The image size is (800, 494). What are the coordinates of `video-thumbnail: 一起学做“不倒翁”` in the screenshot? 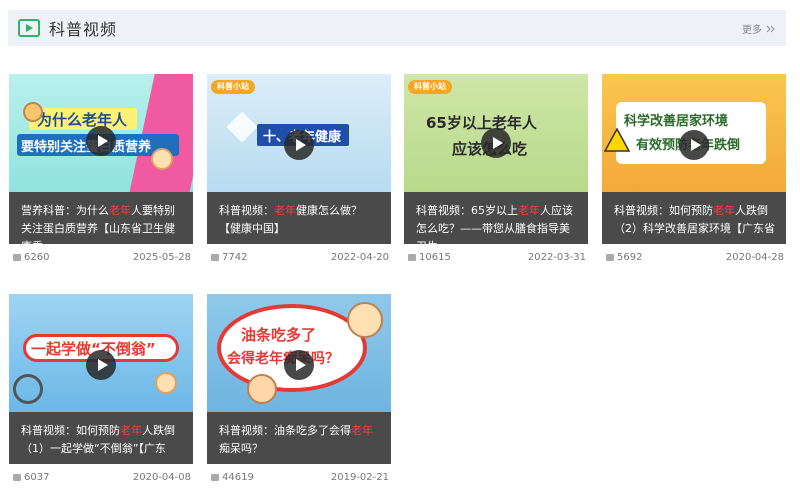 It's located at (101, 353).